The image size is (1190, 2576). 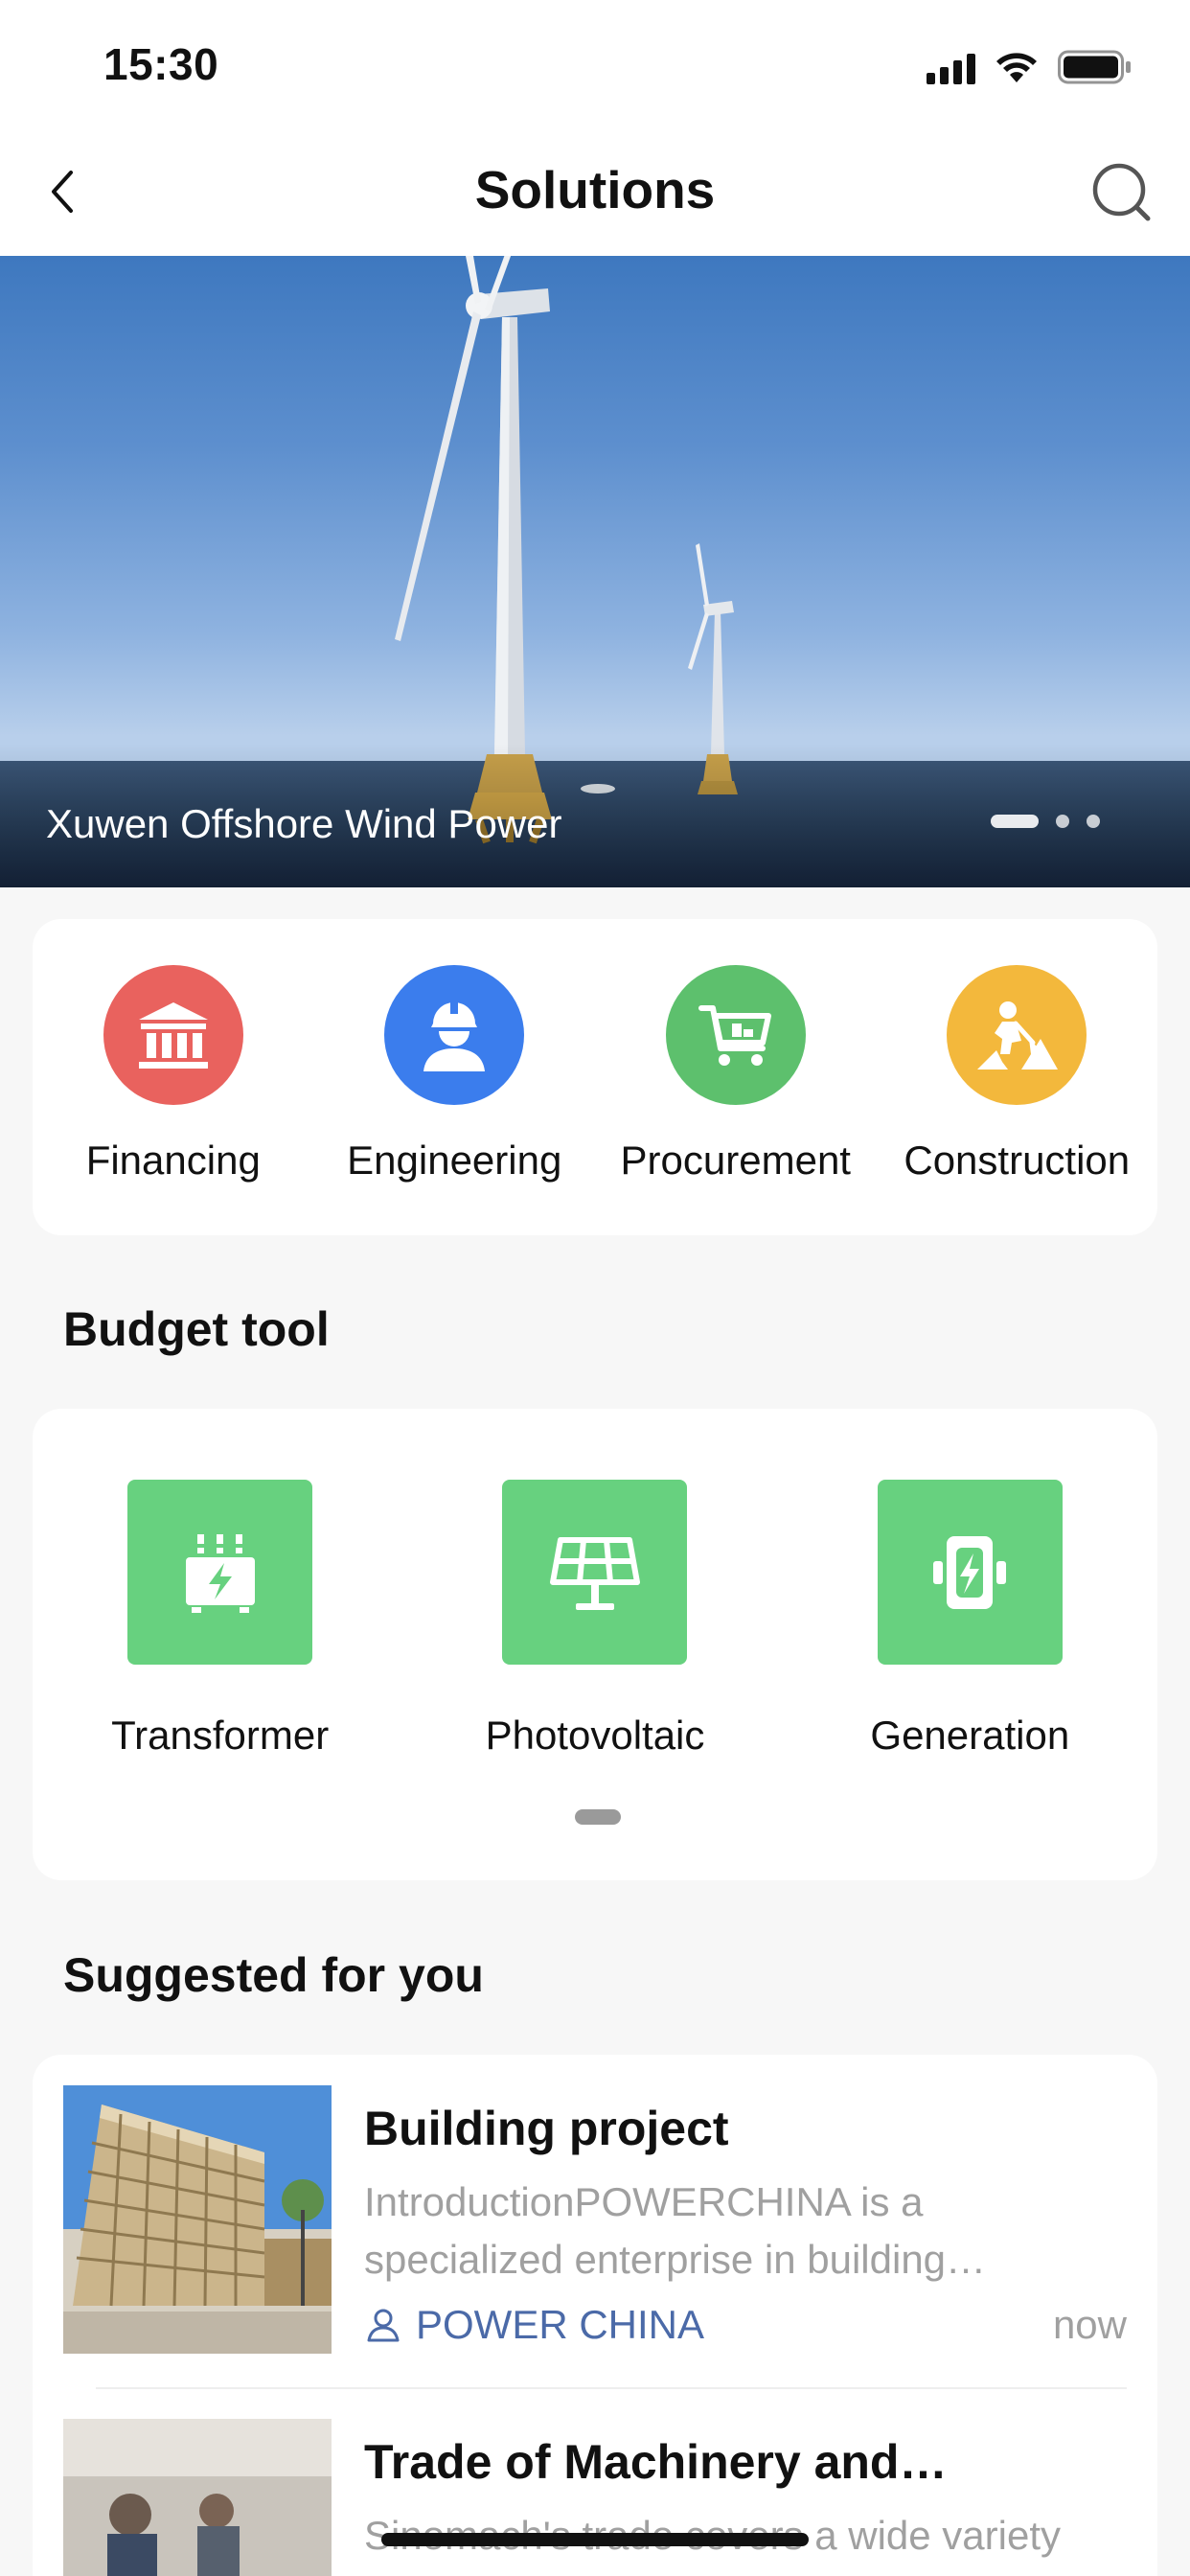 I want to click on service-construction: Construction, so click(x=1017, y=1077).